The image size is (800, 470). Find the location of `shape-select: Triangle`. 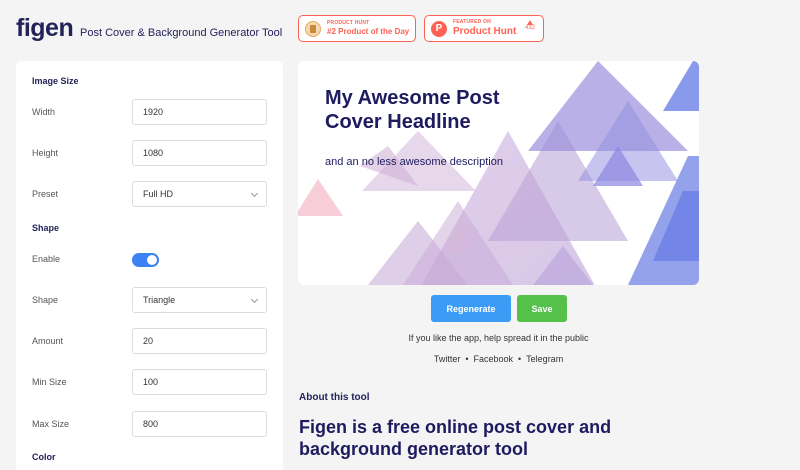

shape-select: Triangle is located at coordinates (199, 300).